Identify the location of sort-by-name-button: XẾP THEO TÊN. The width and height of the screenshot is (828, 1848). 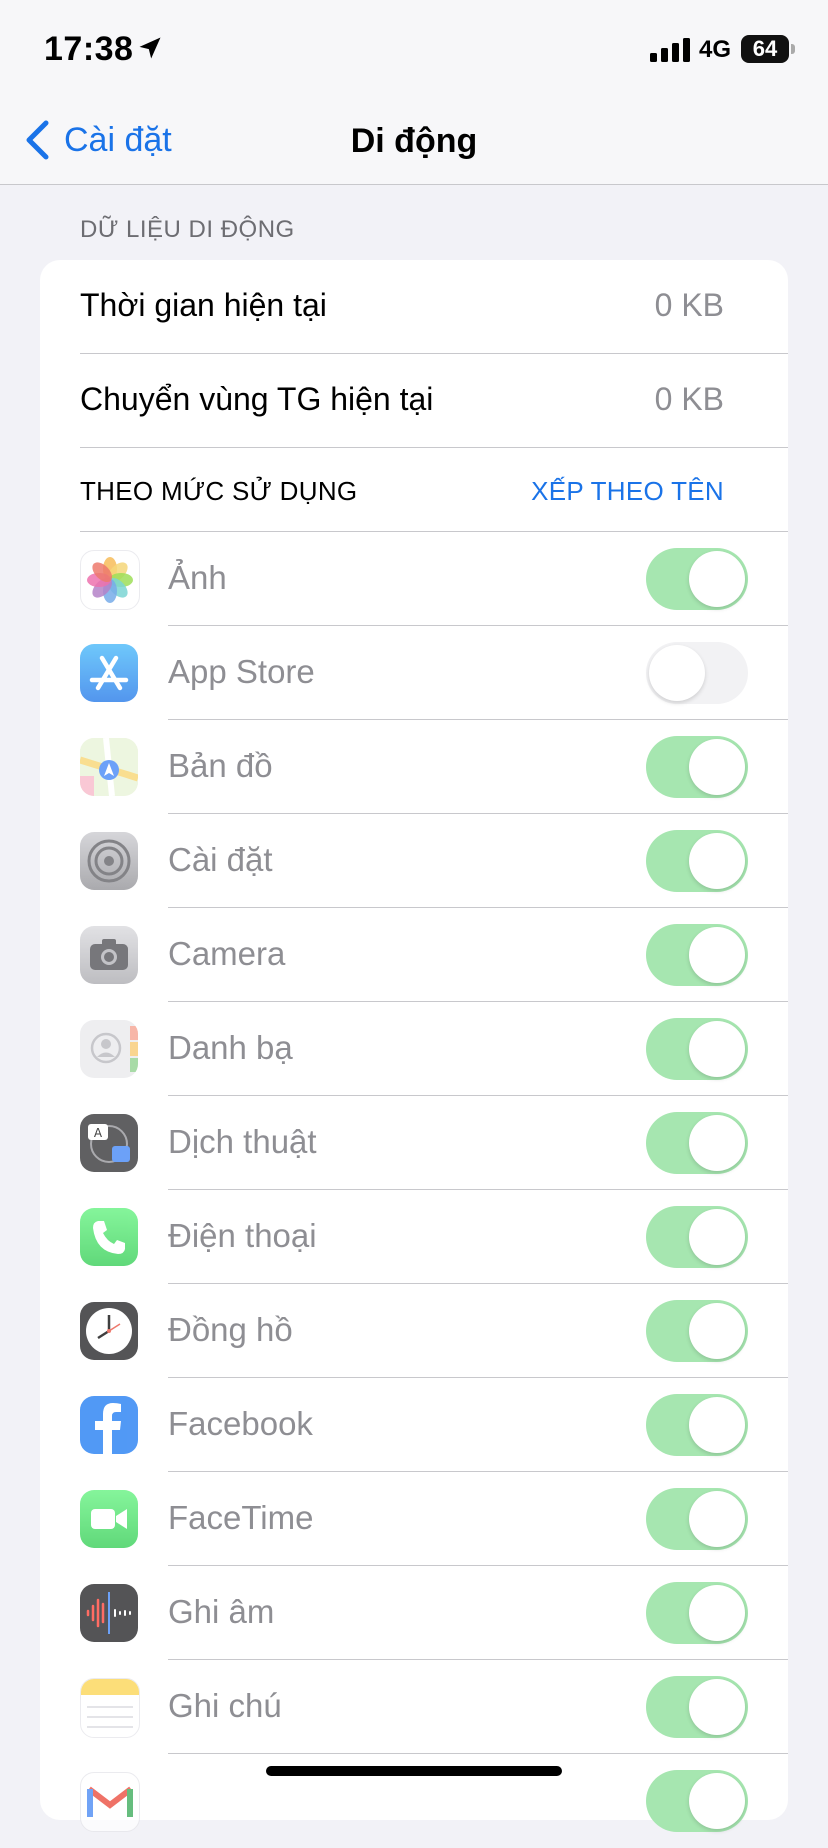
(627, 491).